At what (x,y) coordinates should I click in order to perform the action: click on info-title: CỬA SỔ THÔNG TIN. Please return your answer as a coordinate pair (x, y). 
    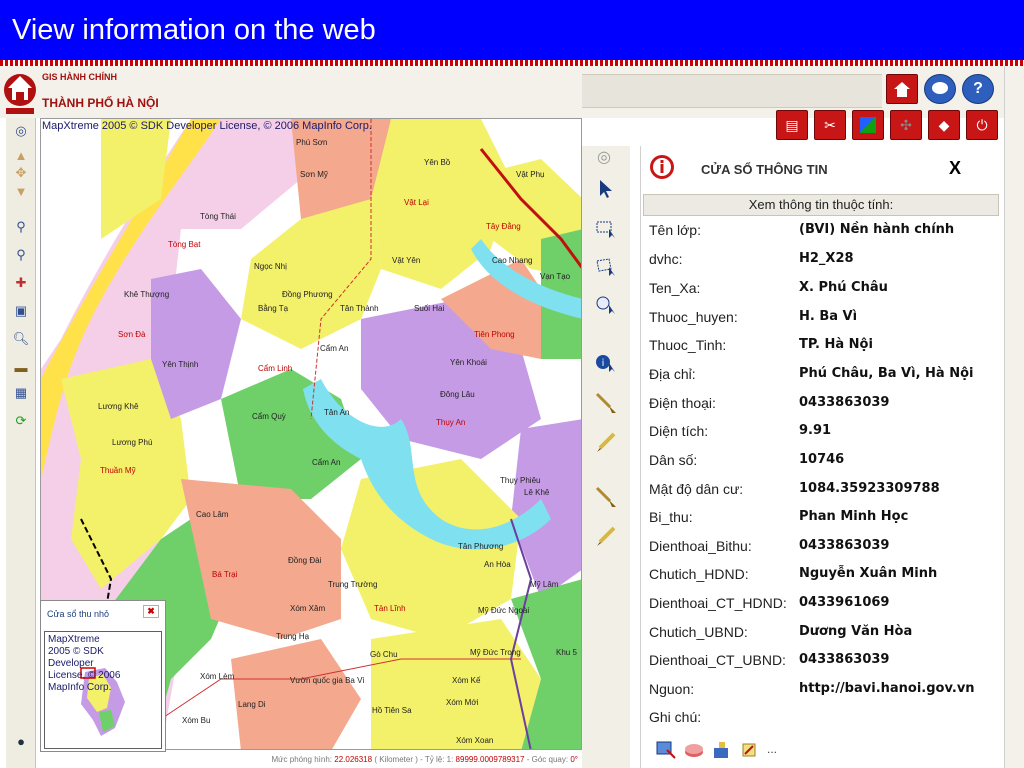
    Looking at the image, I should click on (764, 169).